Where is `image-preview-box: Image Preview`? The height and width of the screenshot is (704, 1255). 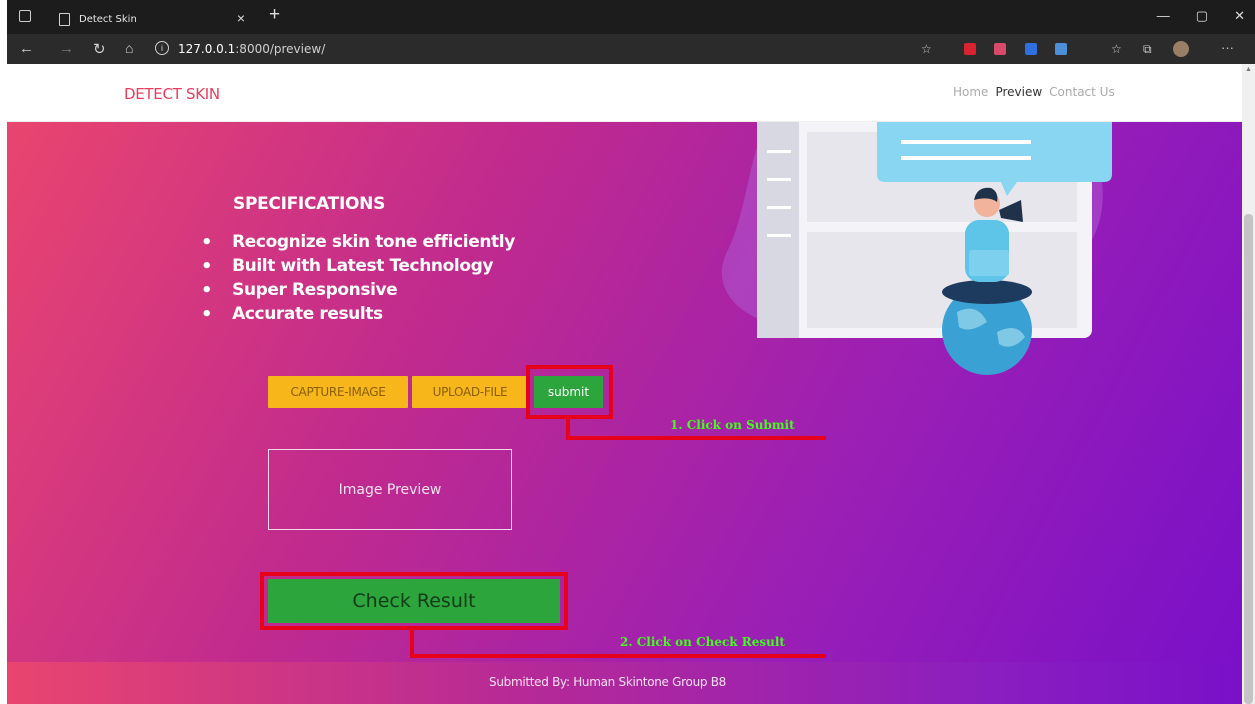 image-preview-box: Image Preview is located at coordinates (390, 489).